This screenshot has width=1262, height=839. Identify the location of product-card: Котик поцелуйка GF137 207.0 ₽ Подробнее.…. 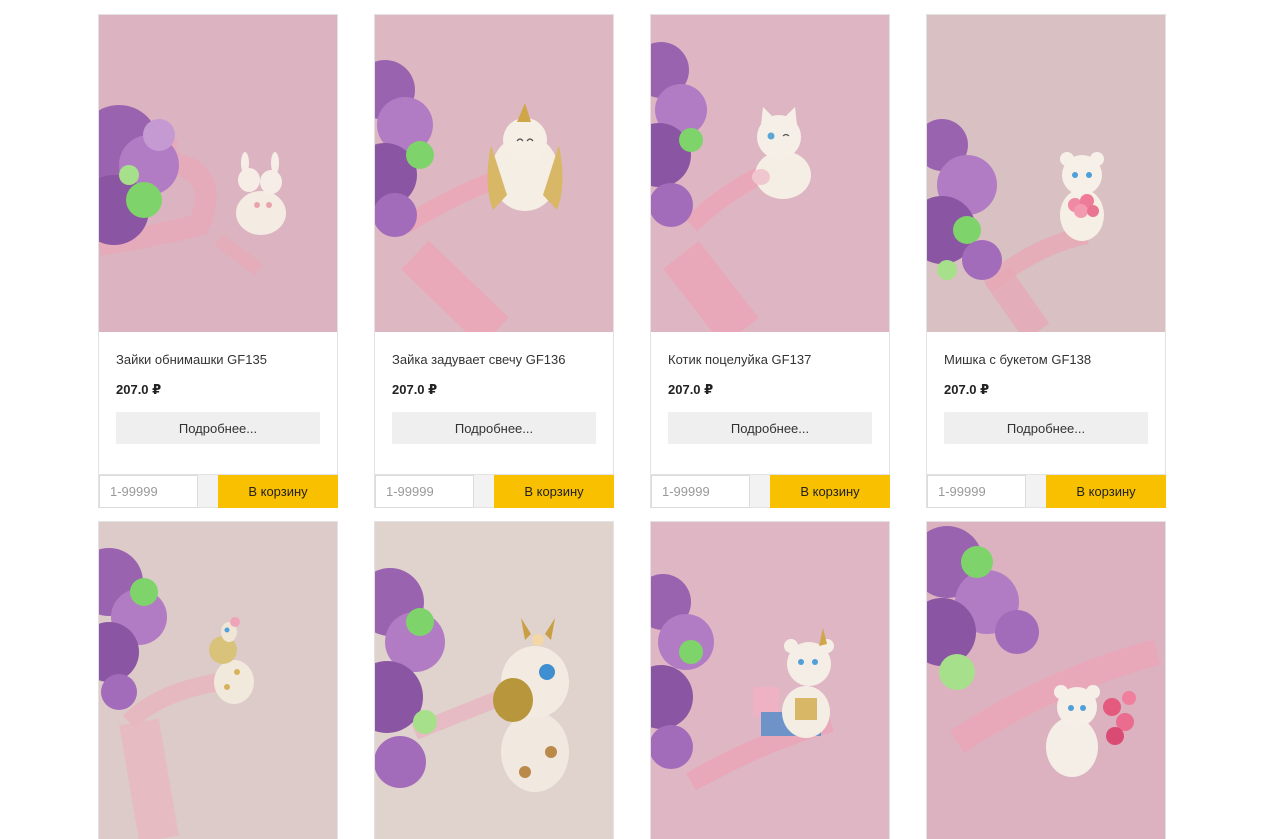
(770, 261).